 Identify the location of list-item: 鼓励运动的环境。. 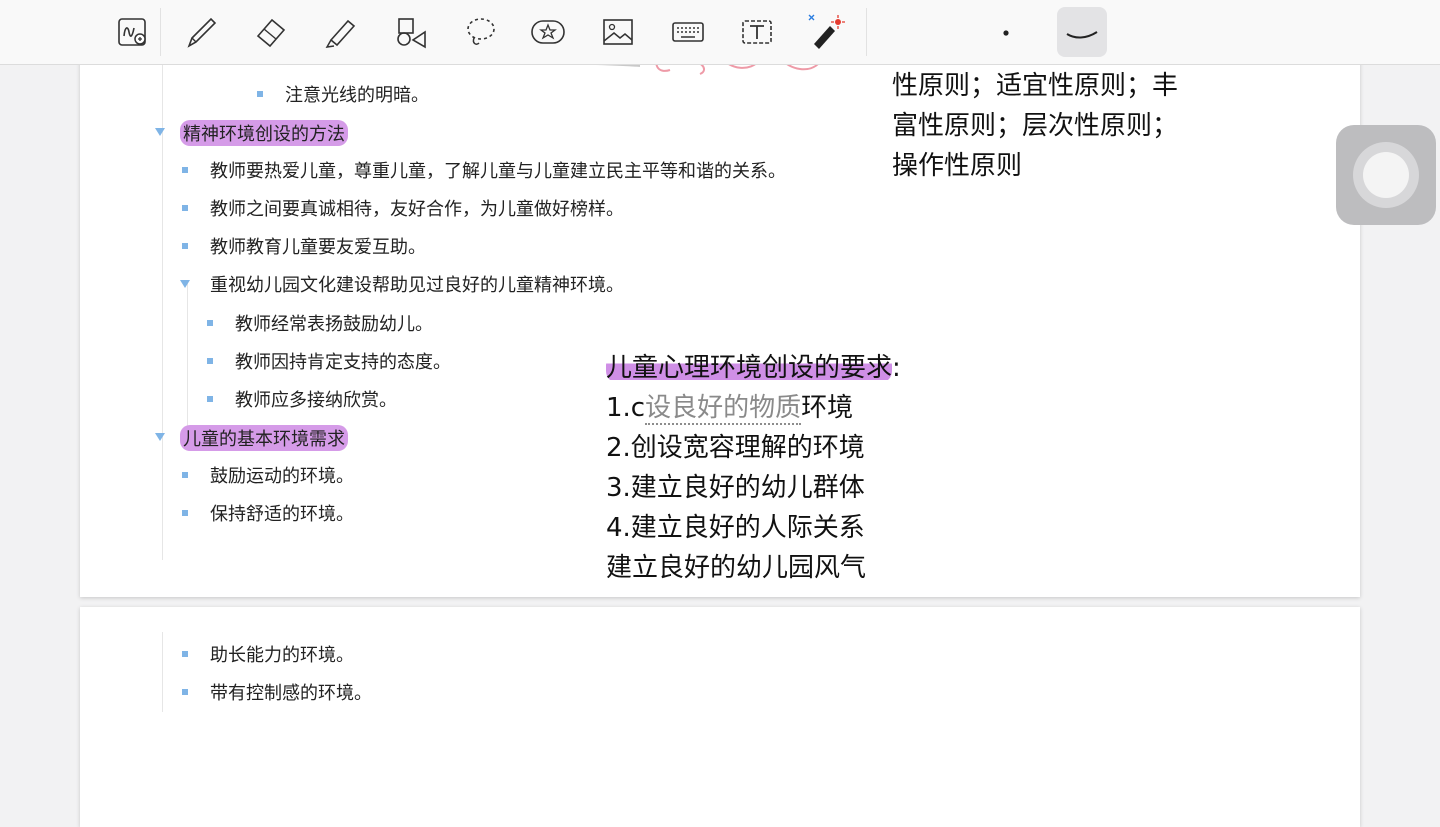
(282, 475).